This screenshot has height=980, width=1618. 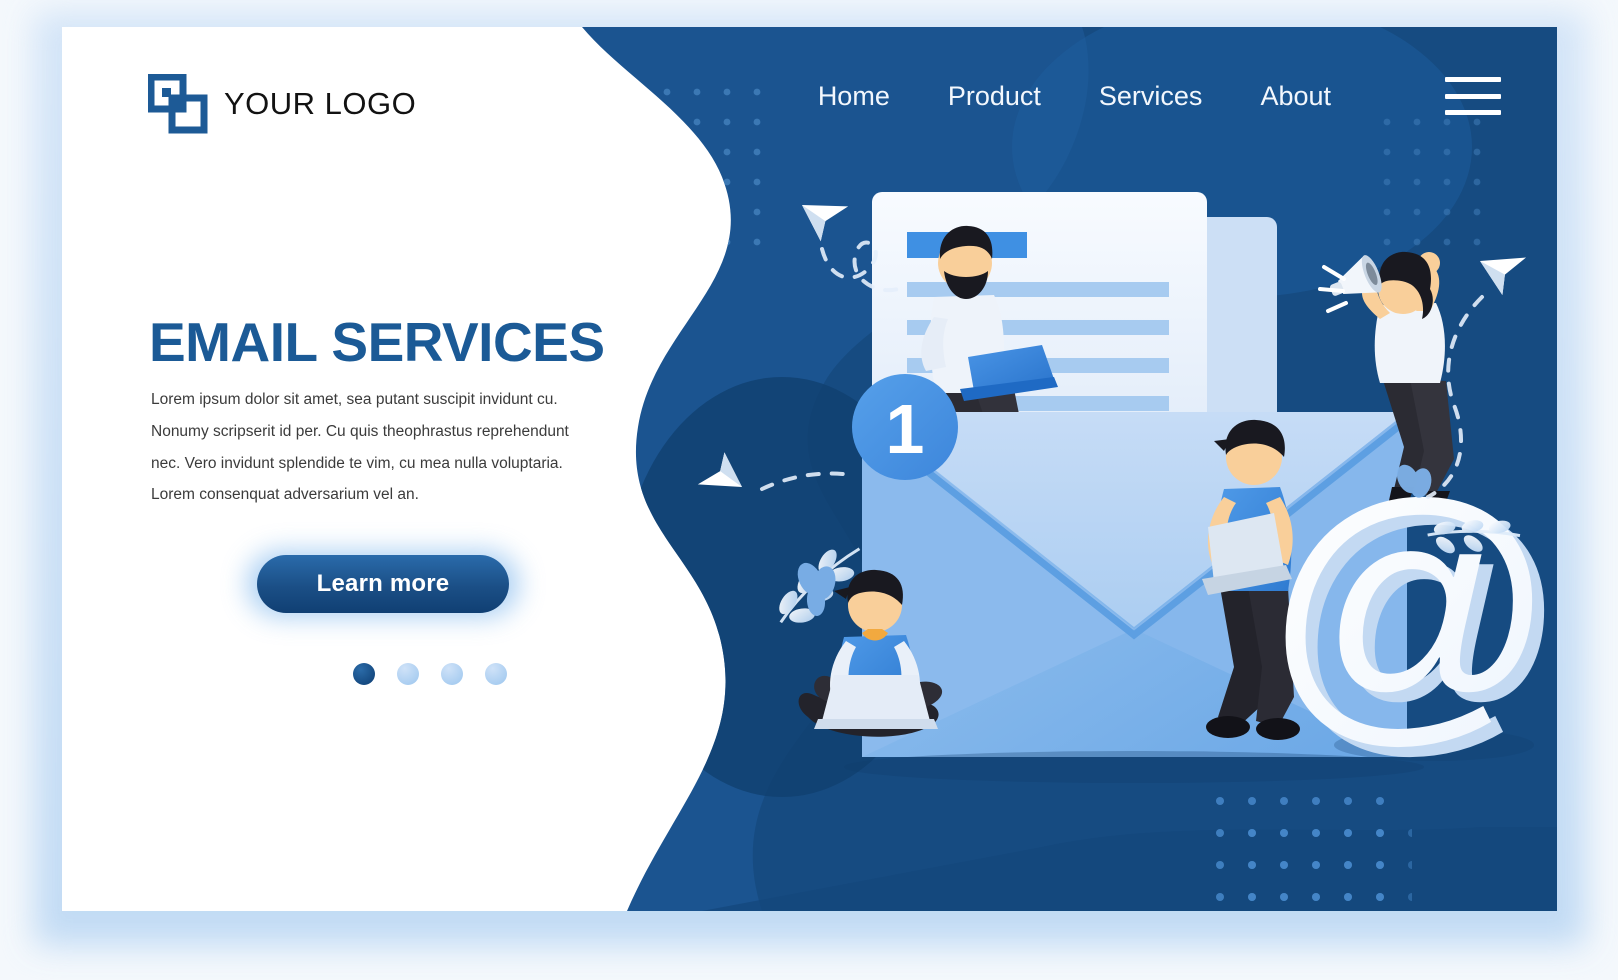 I want to click on page-title: EMAIL SERVICES, so click(x=377, y=342).